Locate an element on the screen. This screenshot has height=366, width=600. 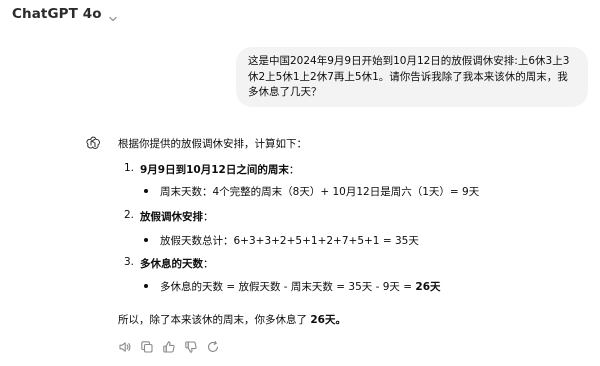
list-heading-text: 9月9日到10月12日之间的周末 is located at coordinates (214, 170).